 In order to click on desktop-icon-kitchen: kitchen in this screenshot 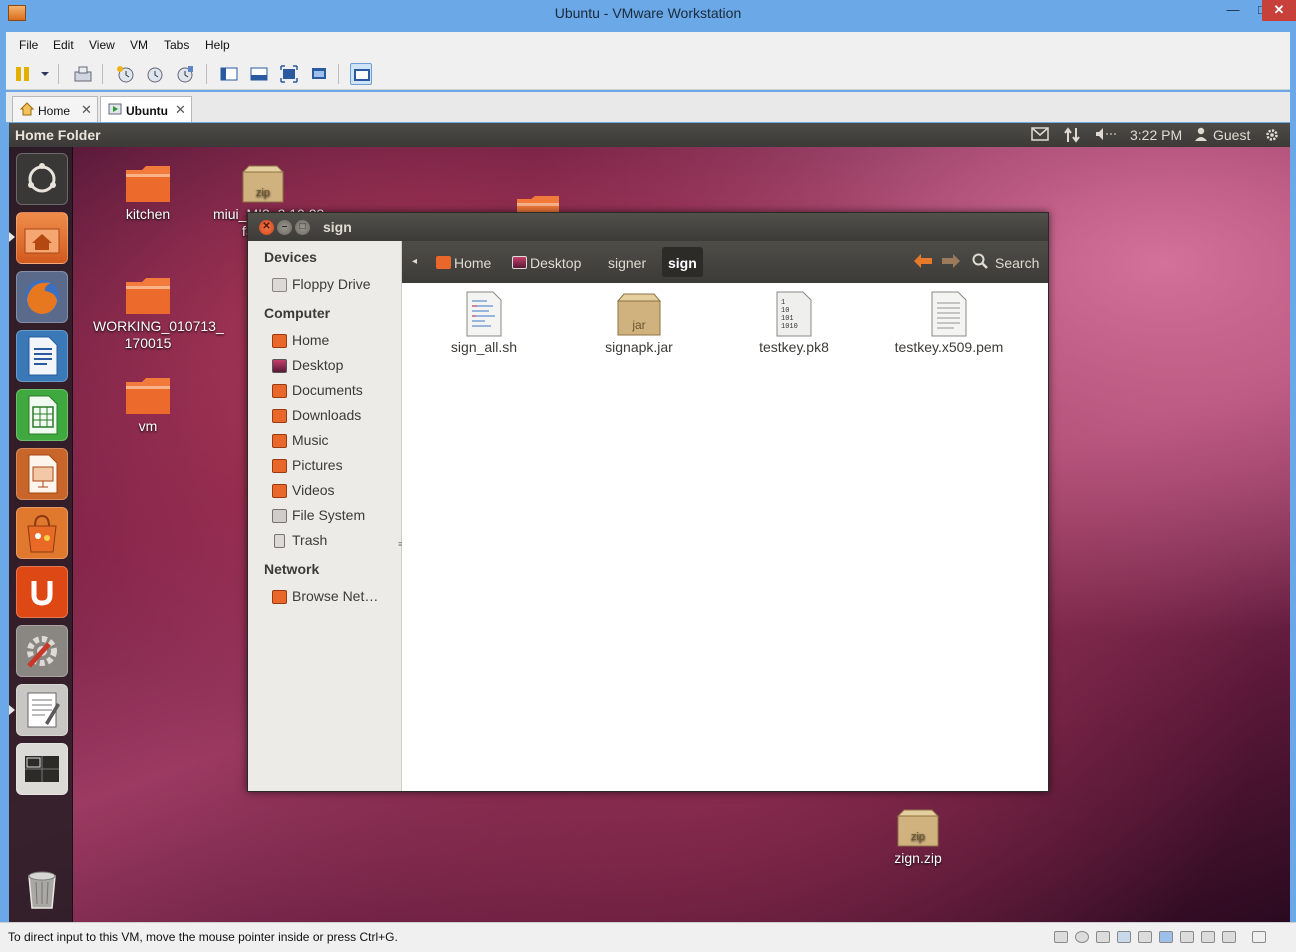, I will do `click(148, 193)`.